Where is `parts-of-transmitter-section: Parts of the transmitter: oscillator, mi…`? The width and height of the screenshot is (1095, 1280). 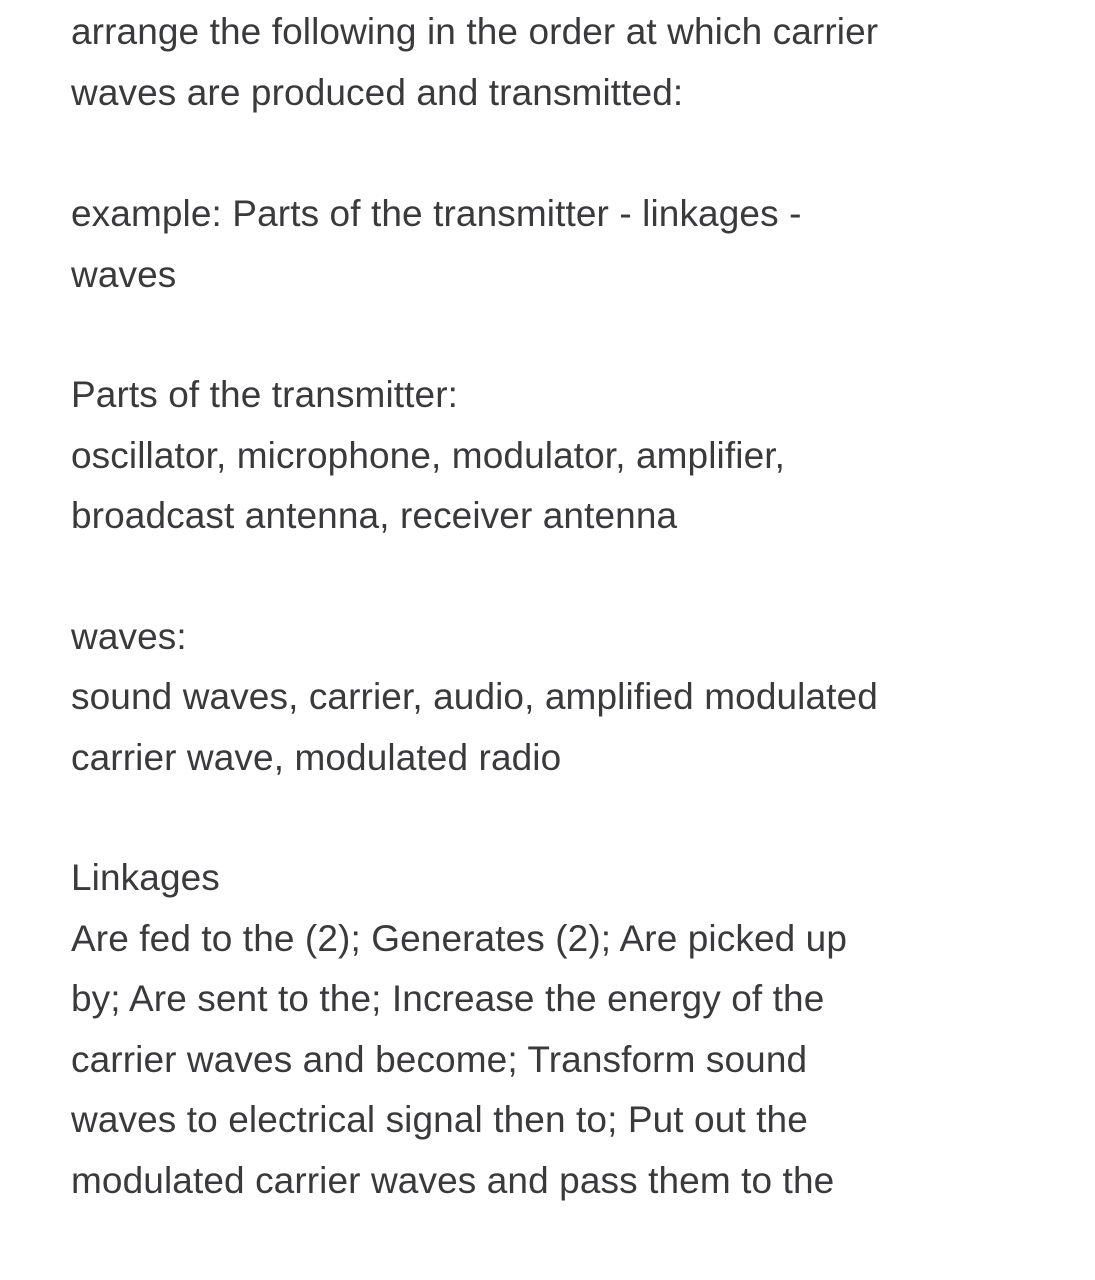 parts-of-transmitter-section: Parts of the transmitter: oscillator, mi… is located at coordinates (551, 456).